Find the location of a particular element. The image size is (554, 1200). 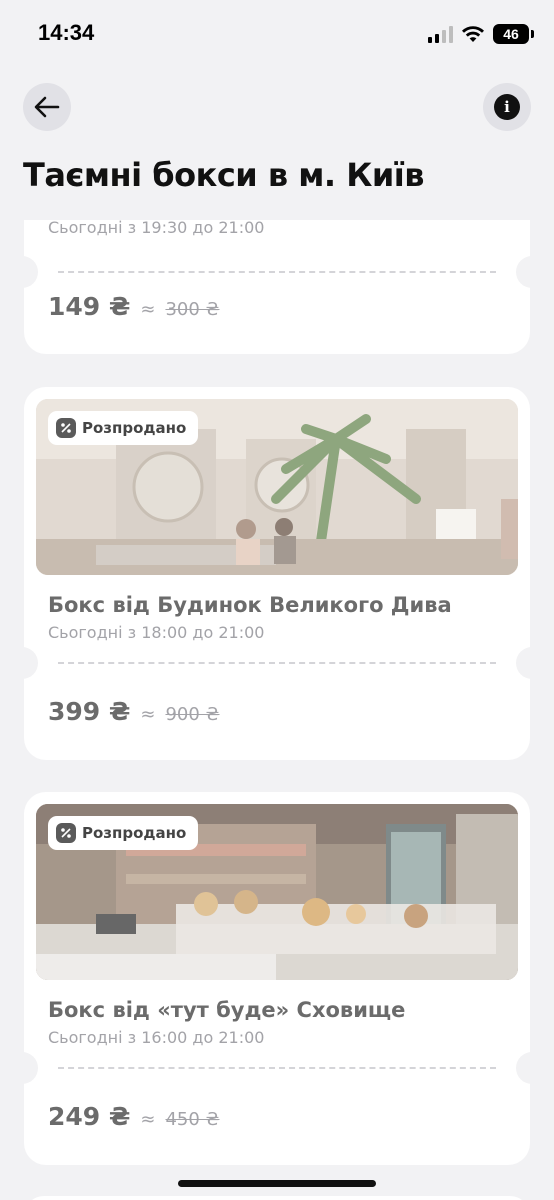

box-card: Сьогодні з 19:30 до 21:00 149 ₴ ≈ 300 ₴ is located at coordinates (277, 287).